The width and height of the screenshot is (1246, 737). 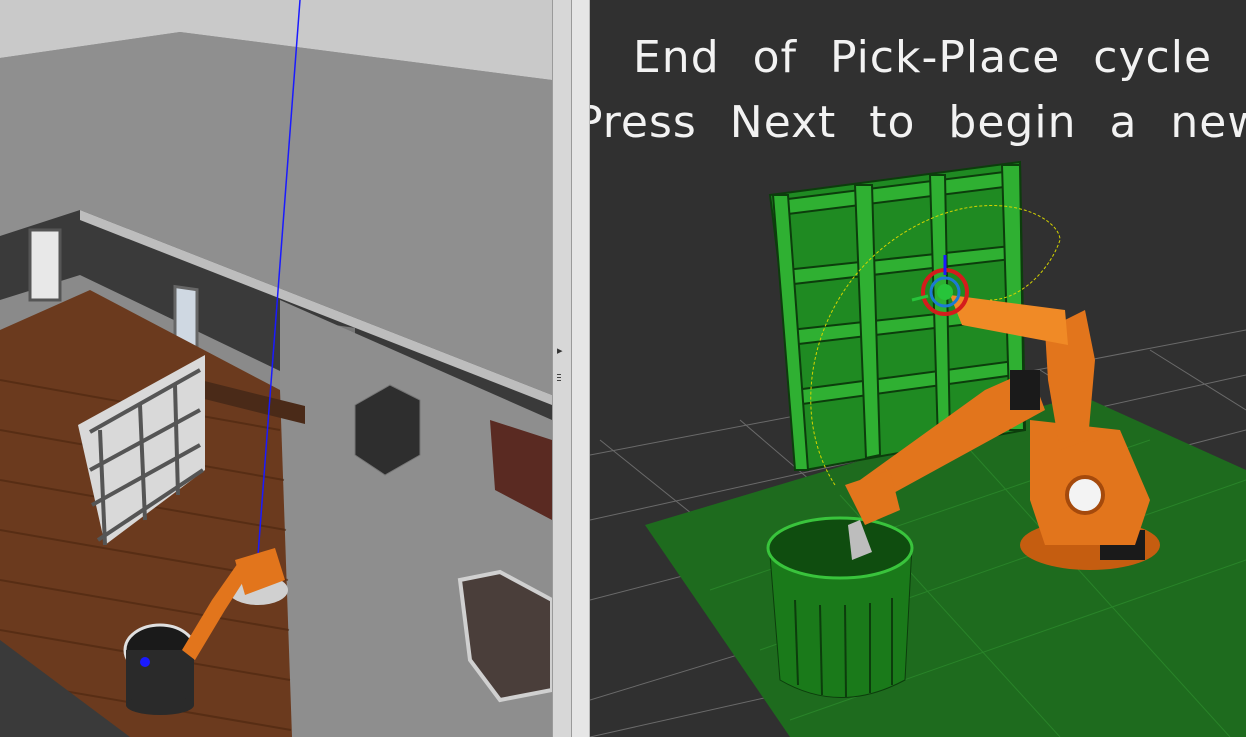 I want to click on grip-icon, so click(x=558, y=377).